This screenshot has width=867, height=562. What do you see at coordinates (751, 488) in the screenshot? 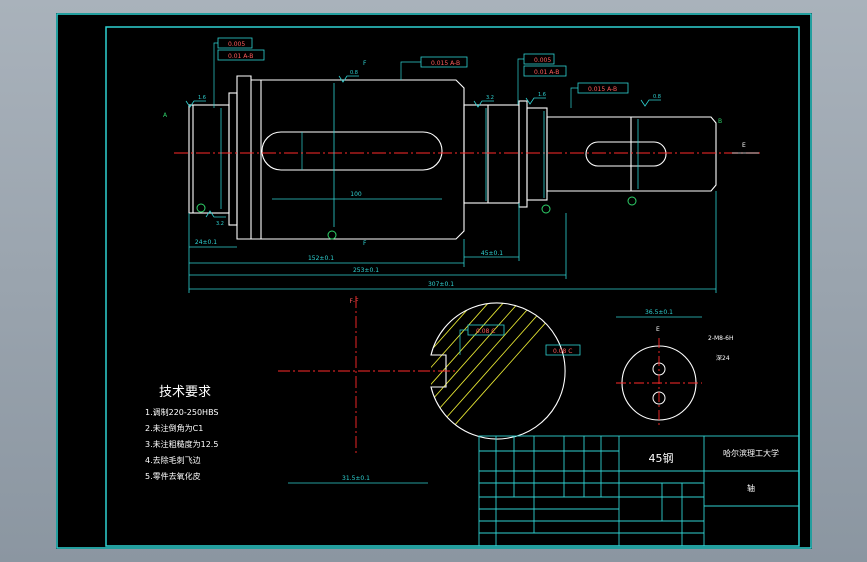
I see `title-part-name: 轴` at bounding box center [751, 488].